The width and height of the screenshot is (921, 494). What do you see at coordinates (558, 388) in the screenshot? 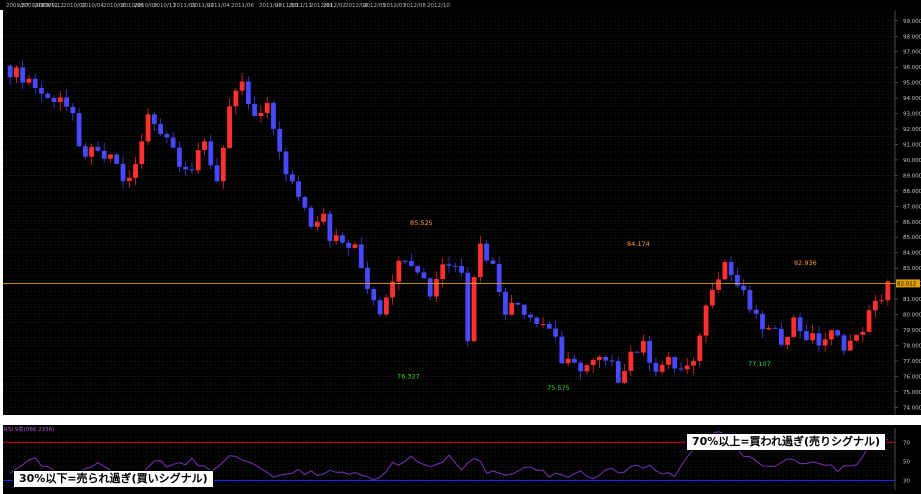
I see `price-annotation: 75.575` at bounding box center [558, 388].